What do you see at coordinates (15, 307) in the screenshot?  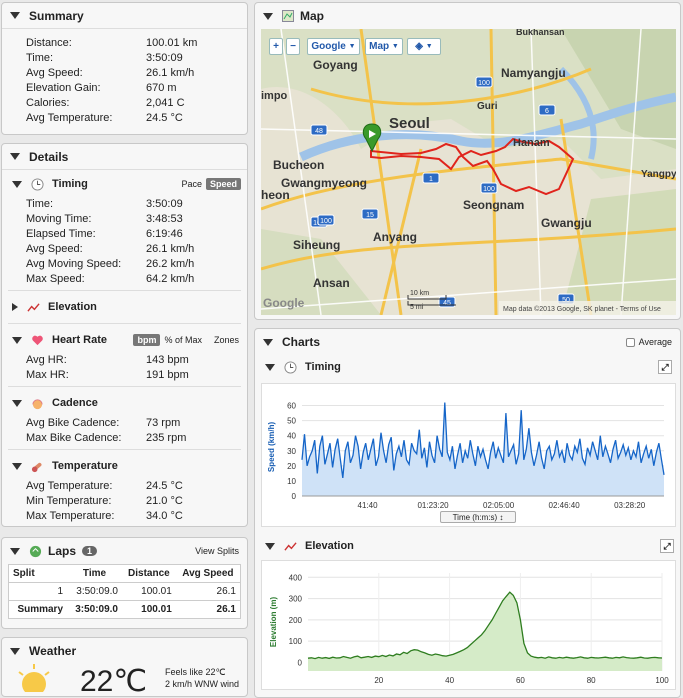 I see `expand-triangle-icon` at bounding box center [15, 307].